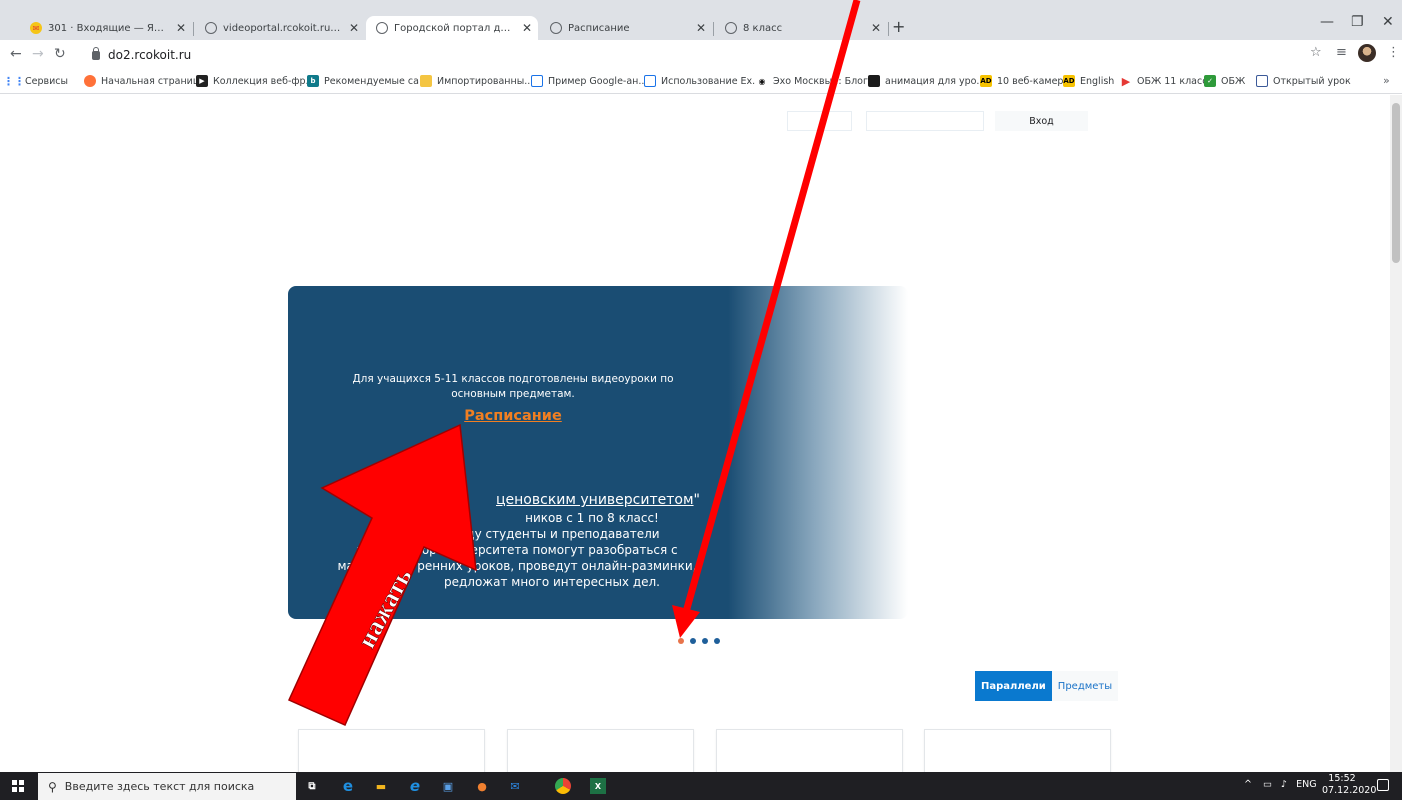 This screenshot has height=800, width=1402. What do you see at coordinates (150, 55) in the screenshot?
I see `address-text: do2.rcokoit.ru` at bounding box center [150, 55].